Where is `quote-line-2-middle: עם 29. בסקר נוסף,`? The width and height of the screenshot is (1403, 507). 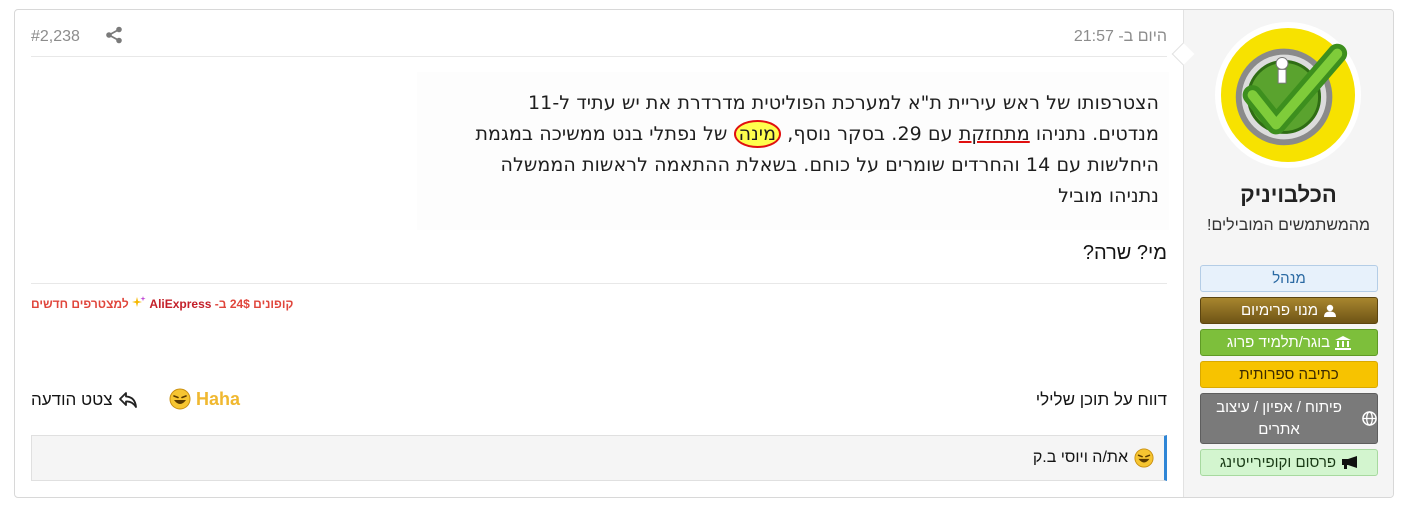 quote-line-2-middle: עם 29. בסקר נוסף, is located at coordinates (870, 134).